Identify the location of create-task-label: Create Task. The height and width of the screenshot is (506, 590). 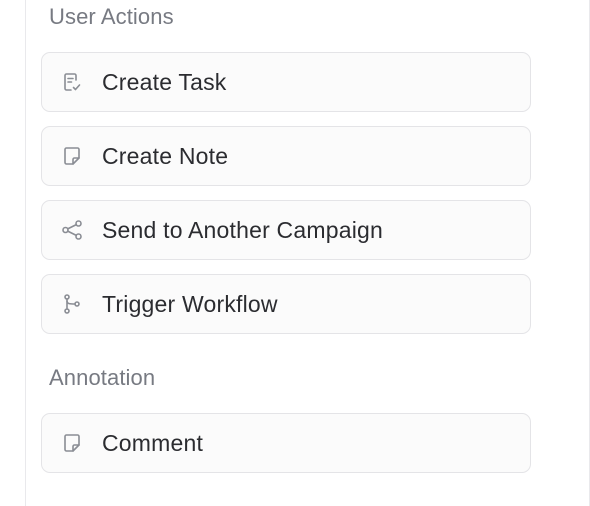
(164, 81).